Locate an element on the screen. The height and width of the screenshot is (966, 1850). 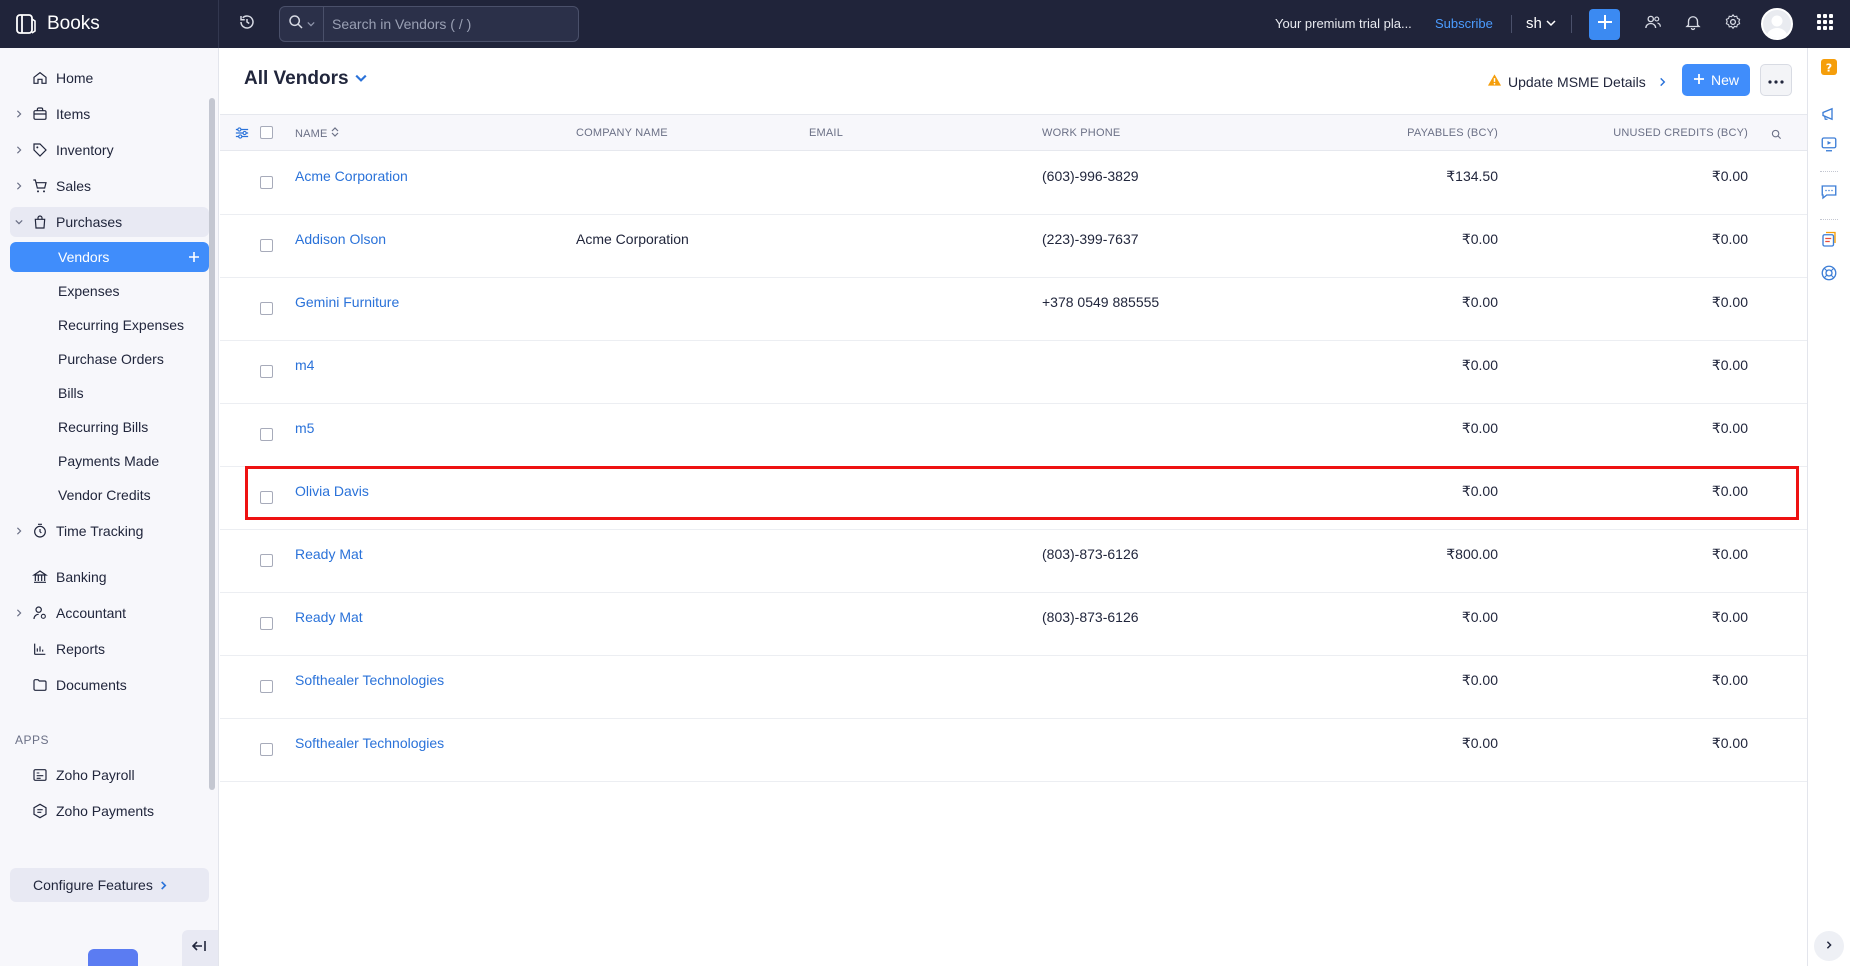
table-row: Ready Mat (803)-873-6126 ₹800.00 ₹0.00 is located at coordinates (1013, 561).